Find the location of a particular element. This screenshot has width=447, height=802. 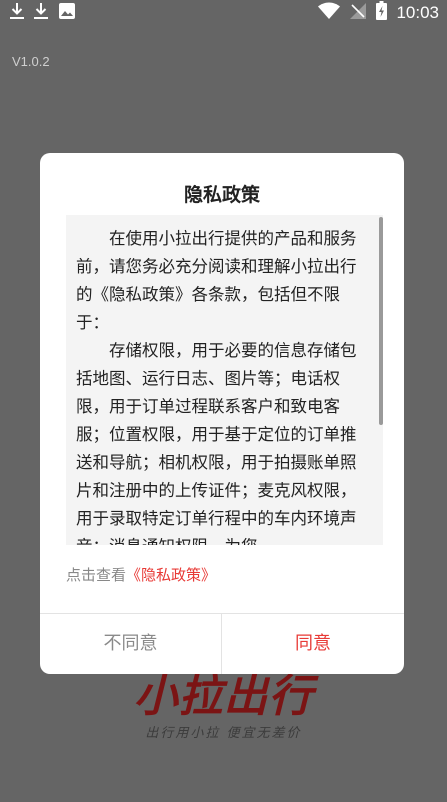

status-bar: 10:03 is located at coordinates (223, 12).